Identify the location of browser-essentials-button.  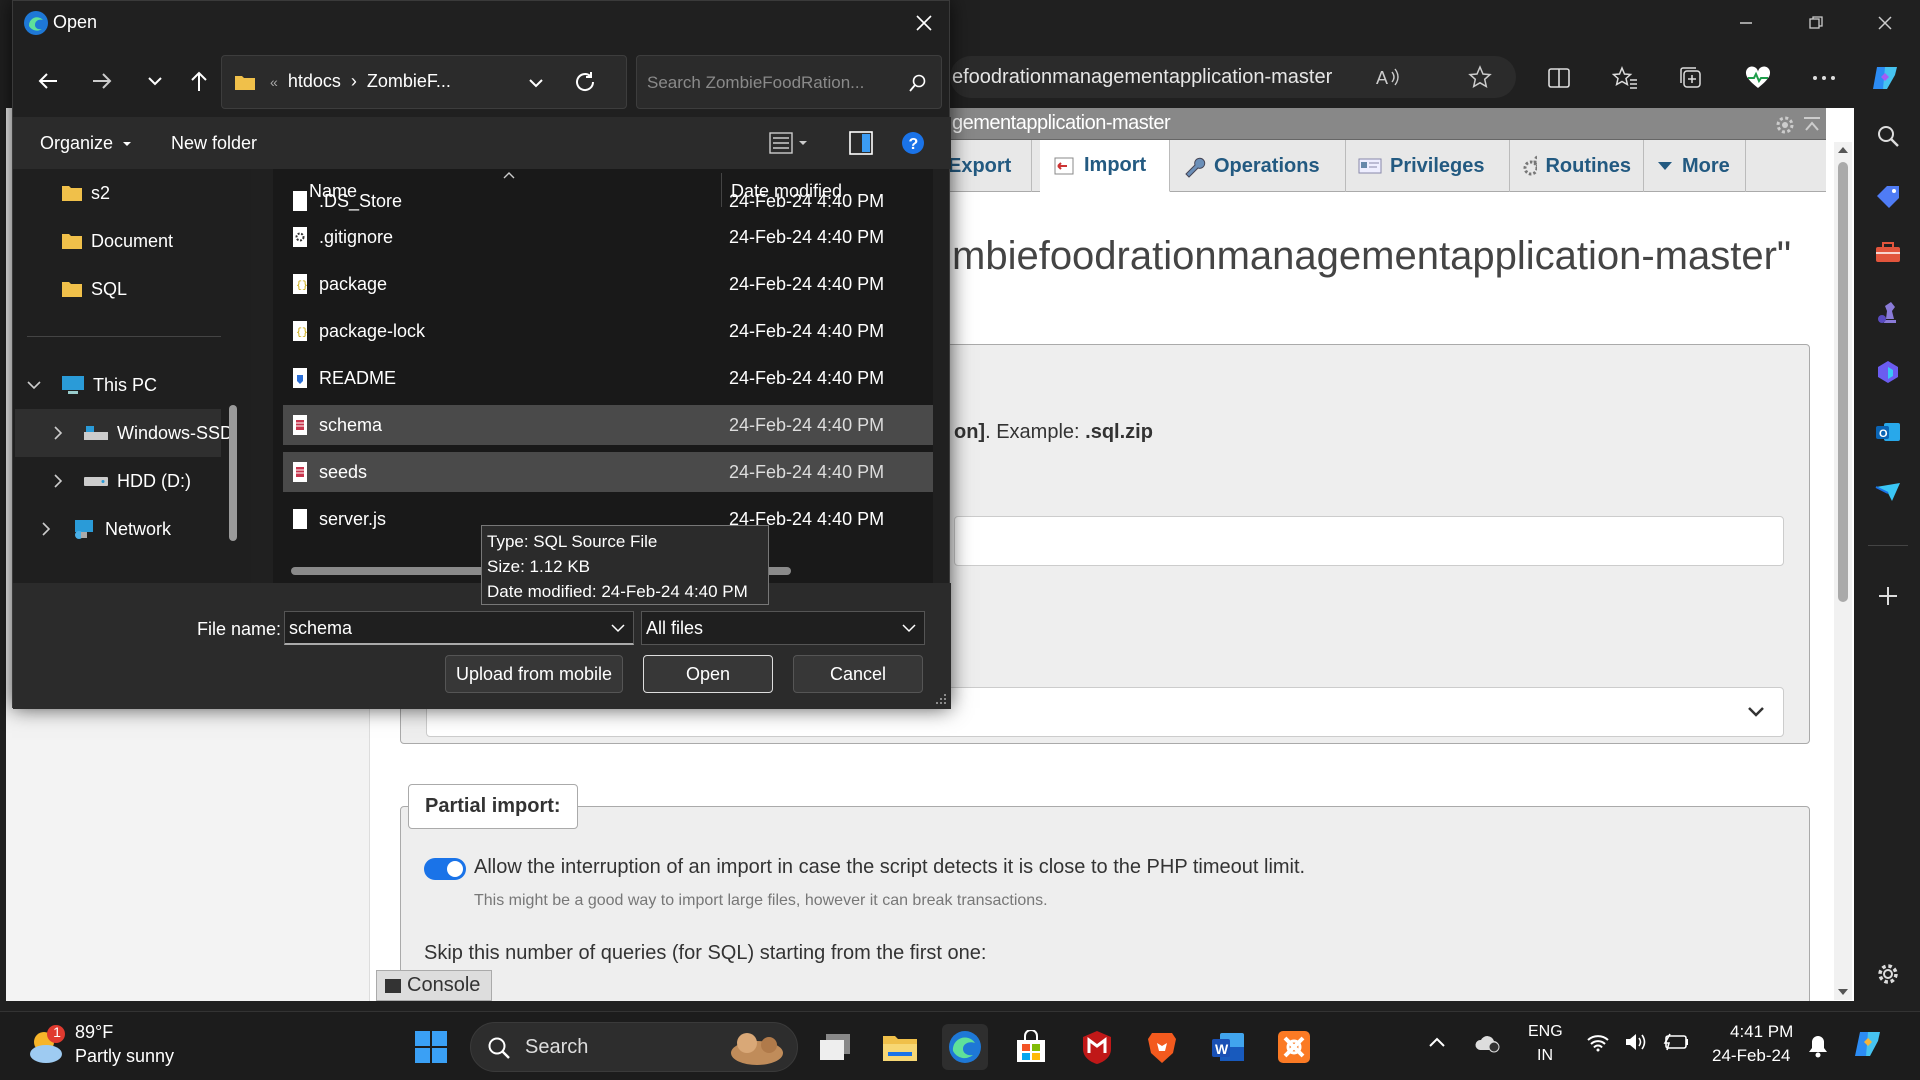
(1758, 78).